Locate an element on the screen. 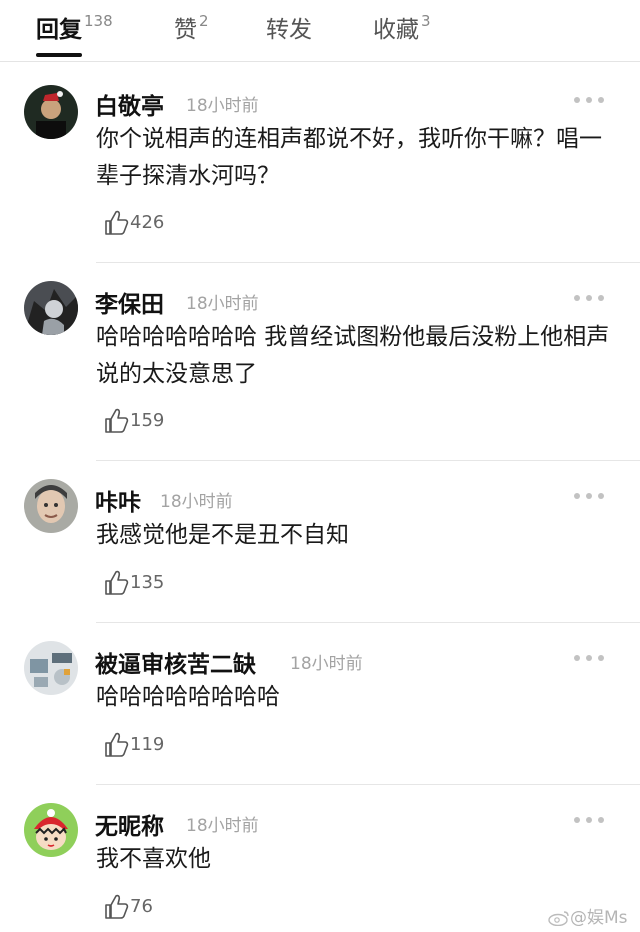  like-count: 159 is located at coordinates (147, 420).